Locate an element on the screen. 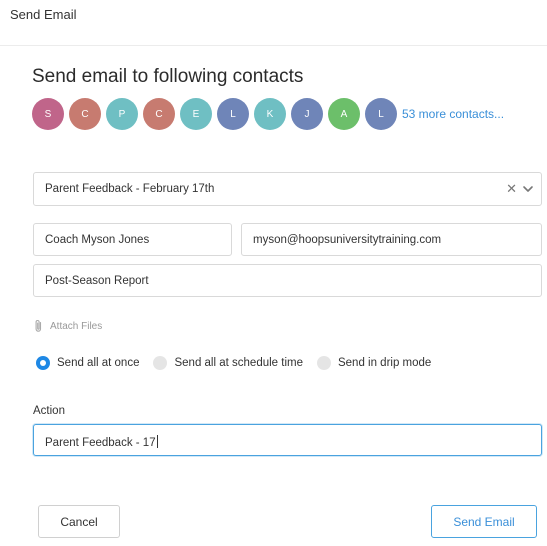 This screenshot has height=546, width=547. page-title: Send email to following contacts is located at coordinates (168, 76).